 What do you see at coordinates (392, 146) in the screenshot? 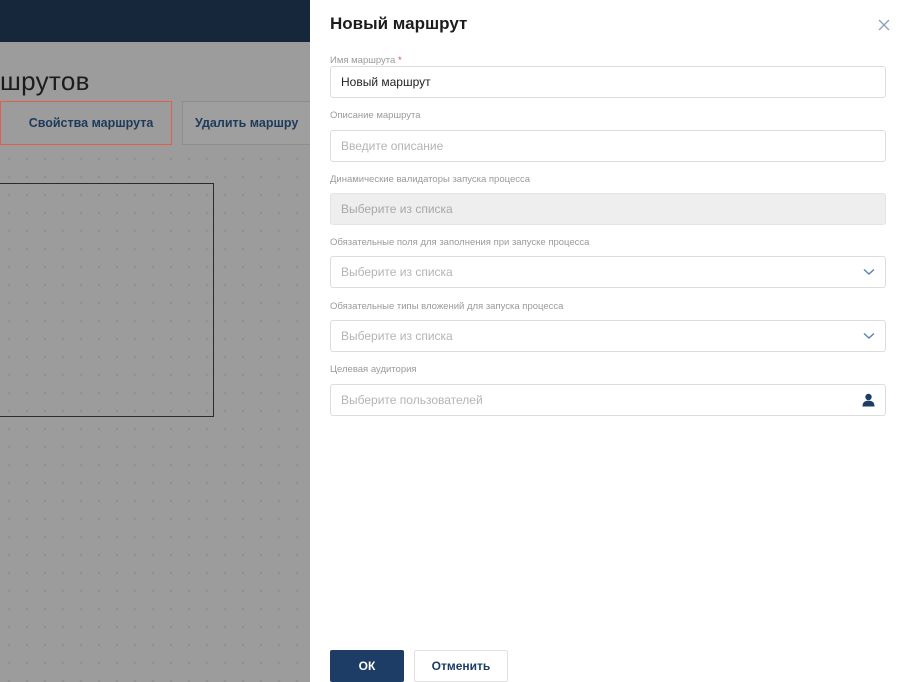
I see `route-description-placeholder: Введите описание` at bounding box center [392, 146].